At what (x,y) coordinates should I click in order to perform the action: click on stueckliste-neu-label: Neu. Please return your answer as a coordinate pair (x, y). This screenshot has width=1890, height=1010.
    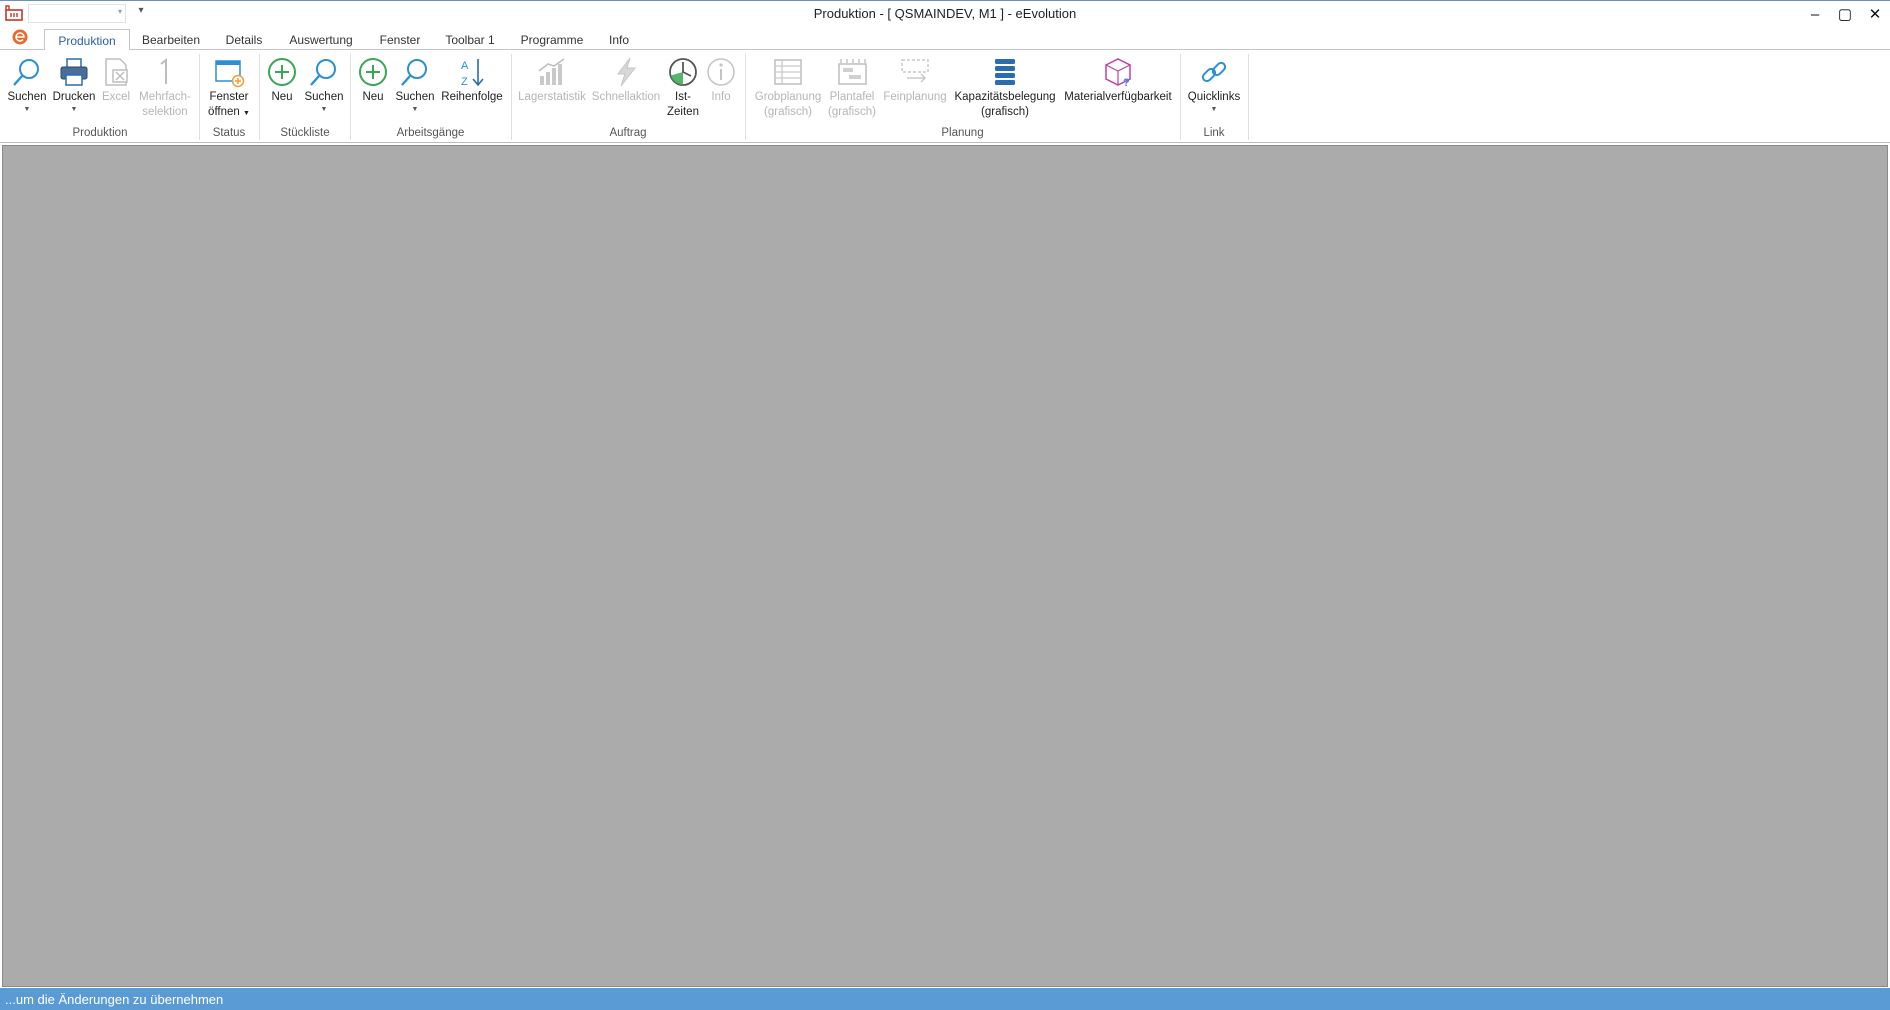
    Looking at the image, I should click on (282, 97).